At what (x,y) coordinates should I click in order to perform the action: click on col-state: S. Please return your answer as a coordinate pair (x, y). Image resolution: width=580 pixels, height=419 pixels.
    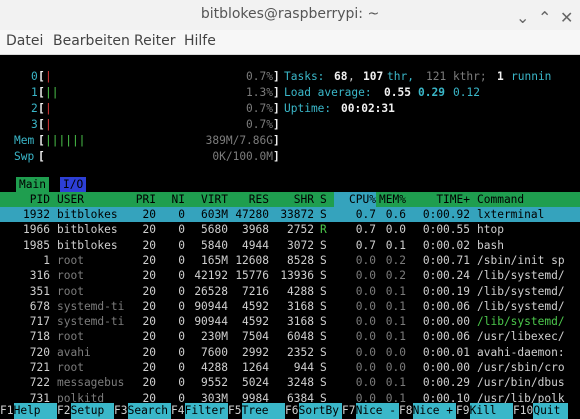
    Looking at the image, I should click on (323, 199).